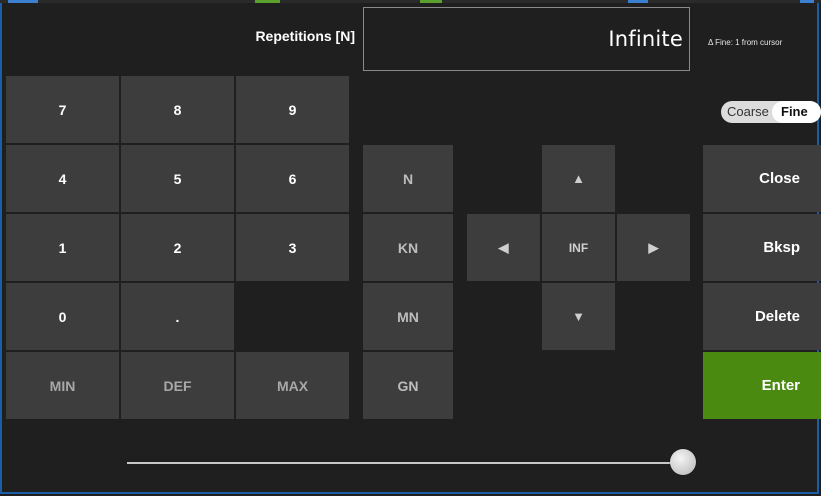  Describe the element at coordinates (305, 36) in the screenshot. I see `parameter-label: Repetitions [N]` at that location.